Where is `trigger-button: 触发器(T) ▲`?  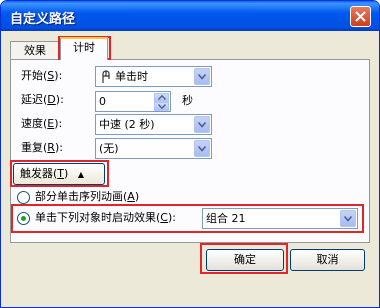 trigger-button: 触发器(T) ▲ is located at coordinates (59, 174).